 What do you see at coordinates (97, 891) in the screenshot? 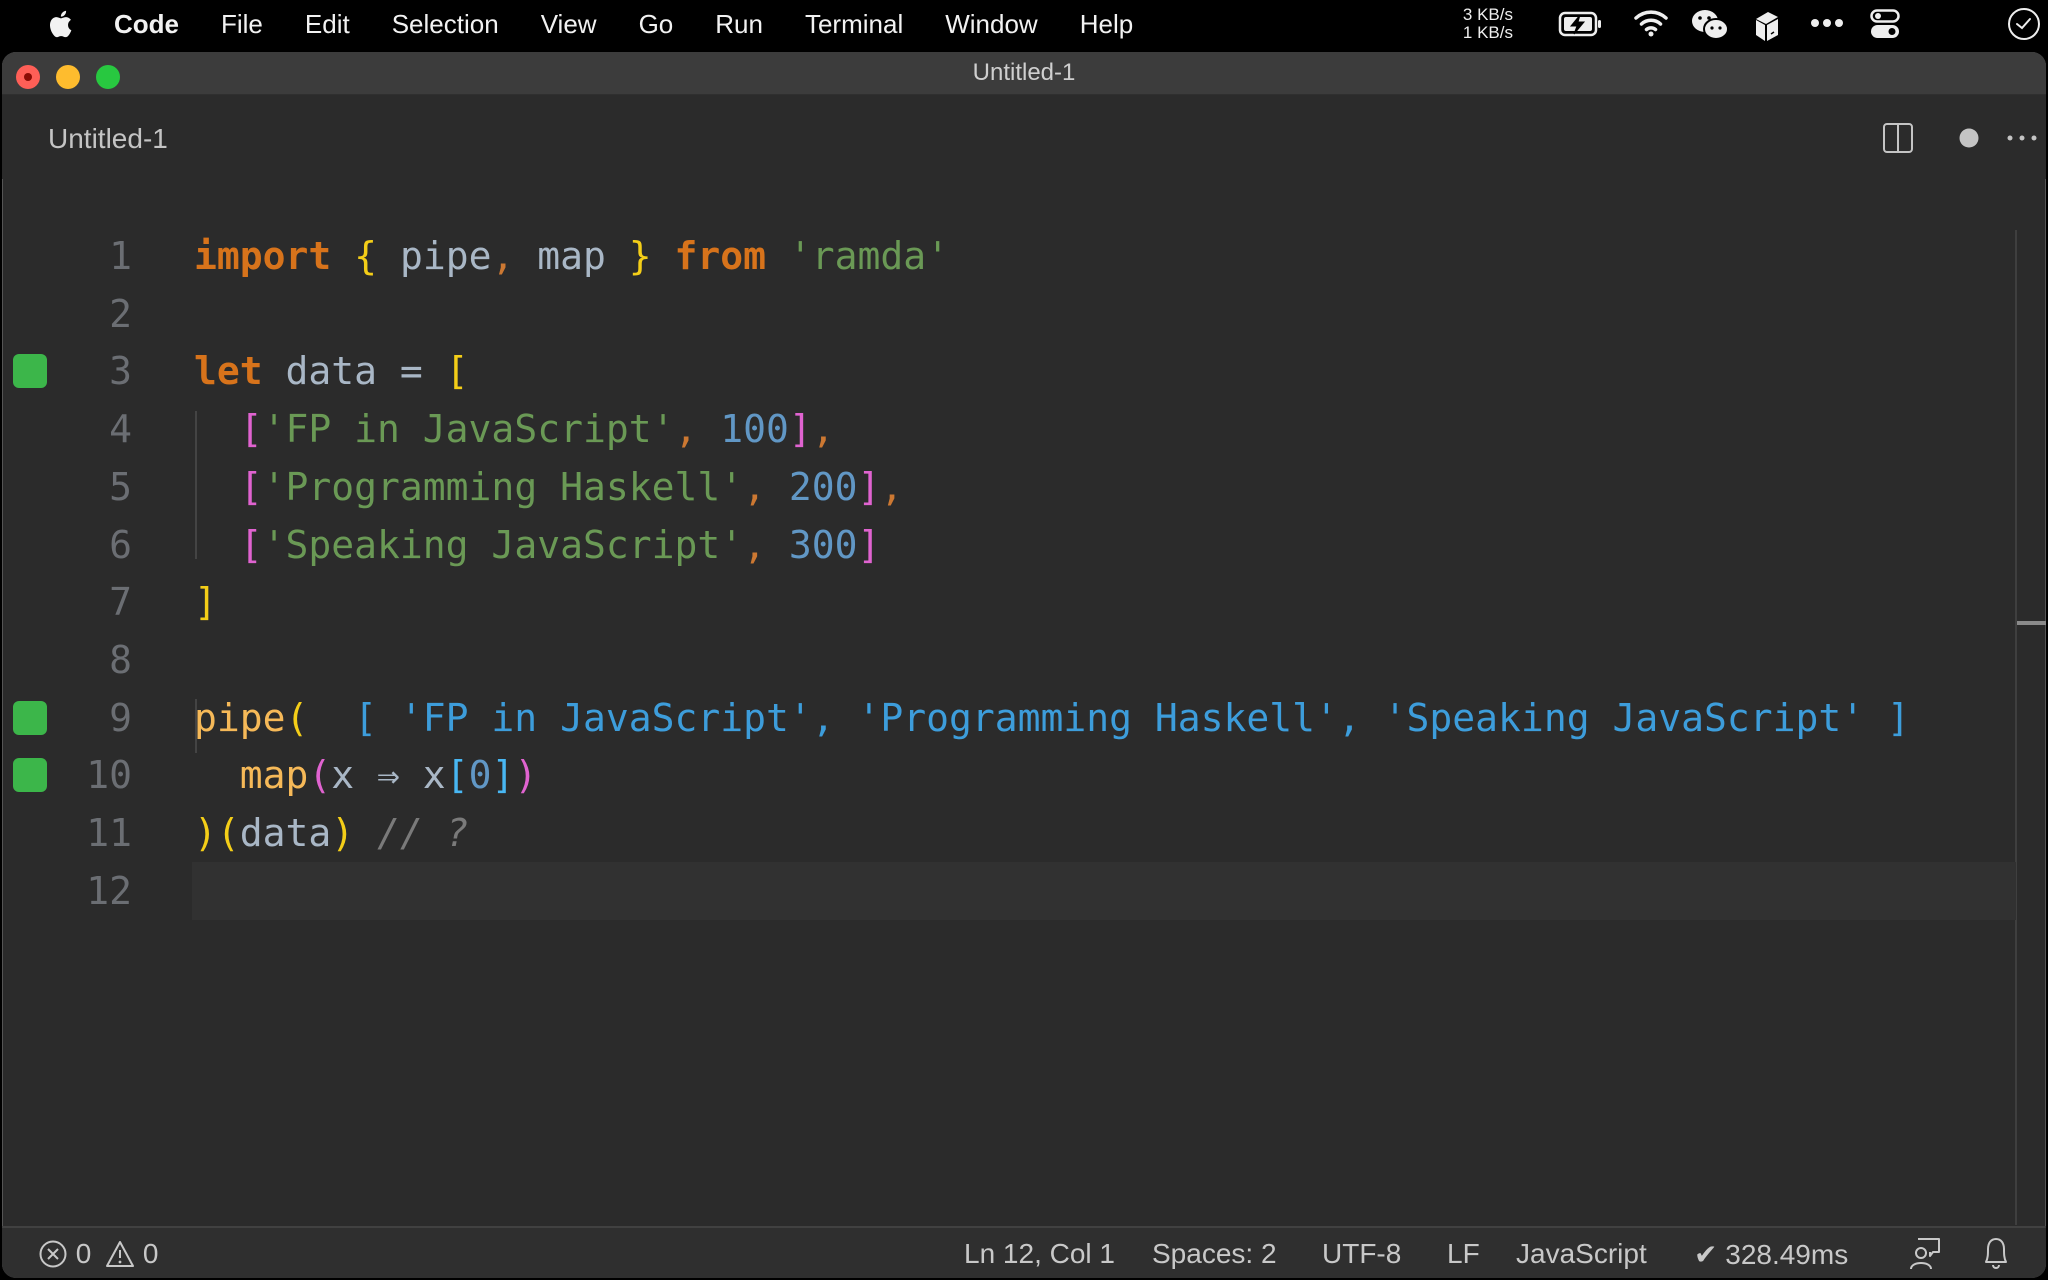
I see `line-number: 12` at bounding box center [97, 891].